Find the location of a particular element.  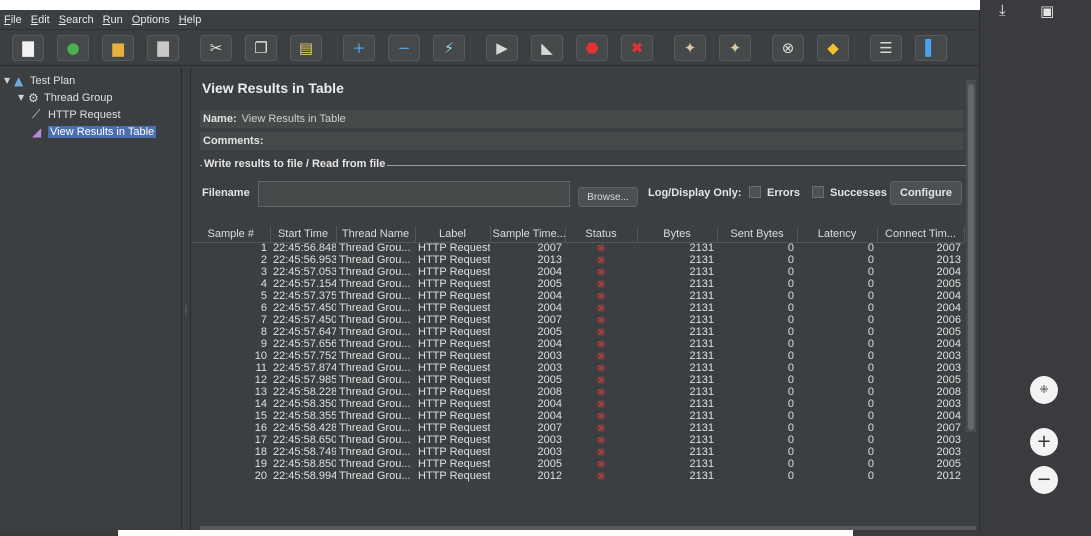

stop-button: ⬣ is located at coordinates (592, 47).